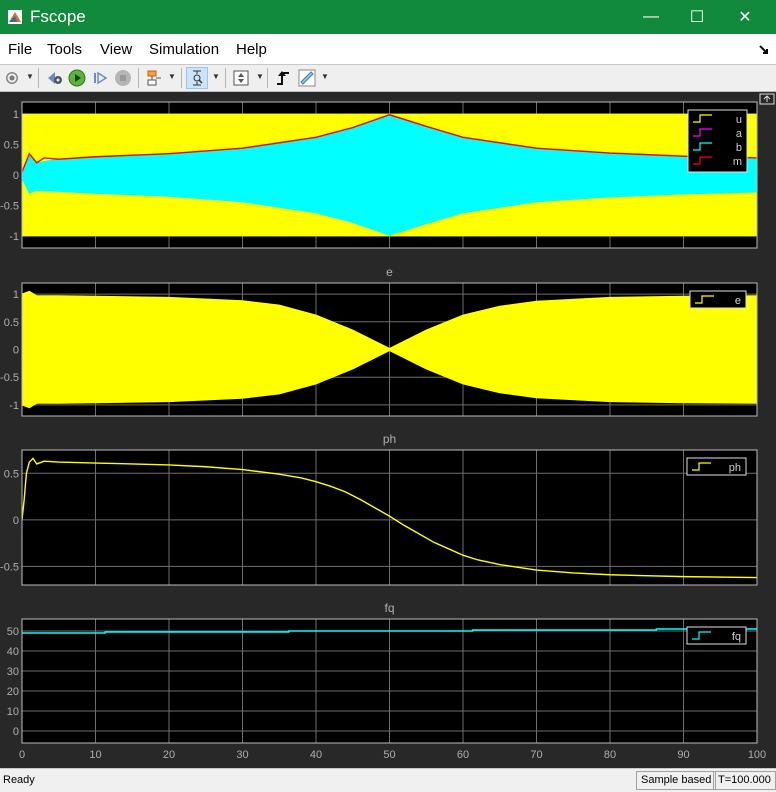  I want to click on minimize-button: —, so click(651, 17).